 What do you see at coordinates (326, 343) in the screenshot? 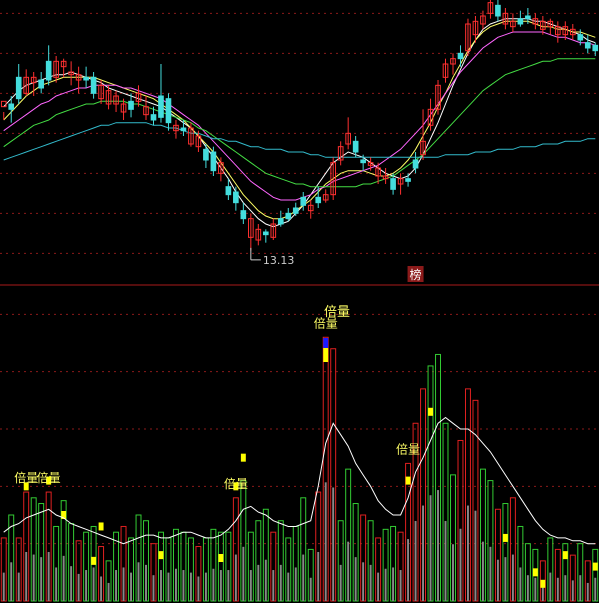
I see `volume-marker-blue` at bounding box center [326, 343].